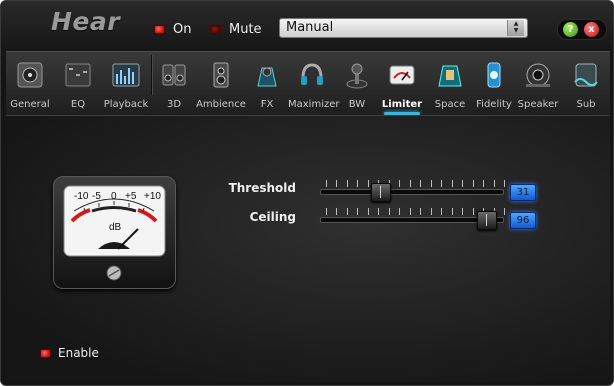  I want to click on tab-label: FX, so click(267, 104).